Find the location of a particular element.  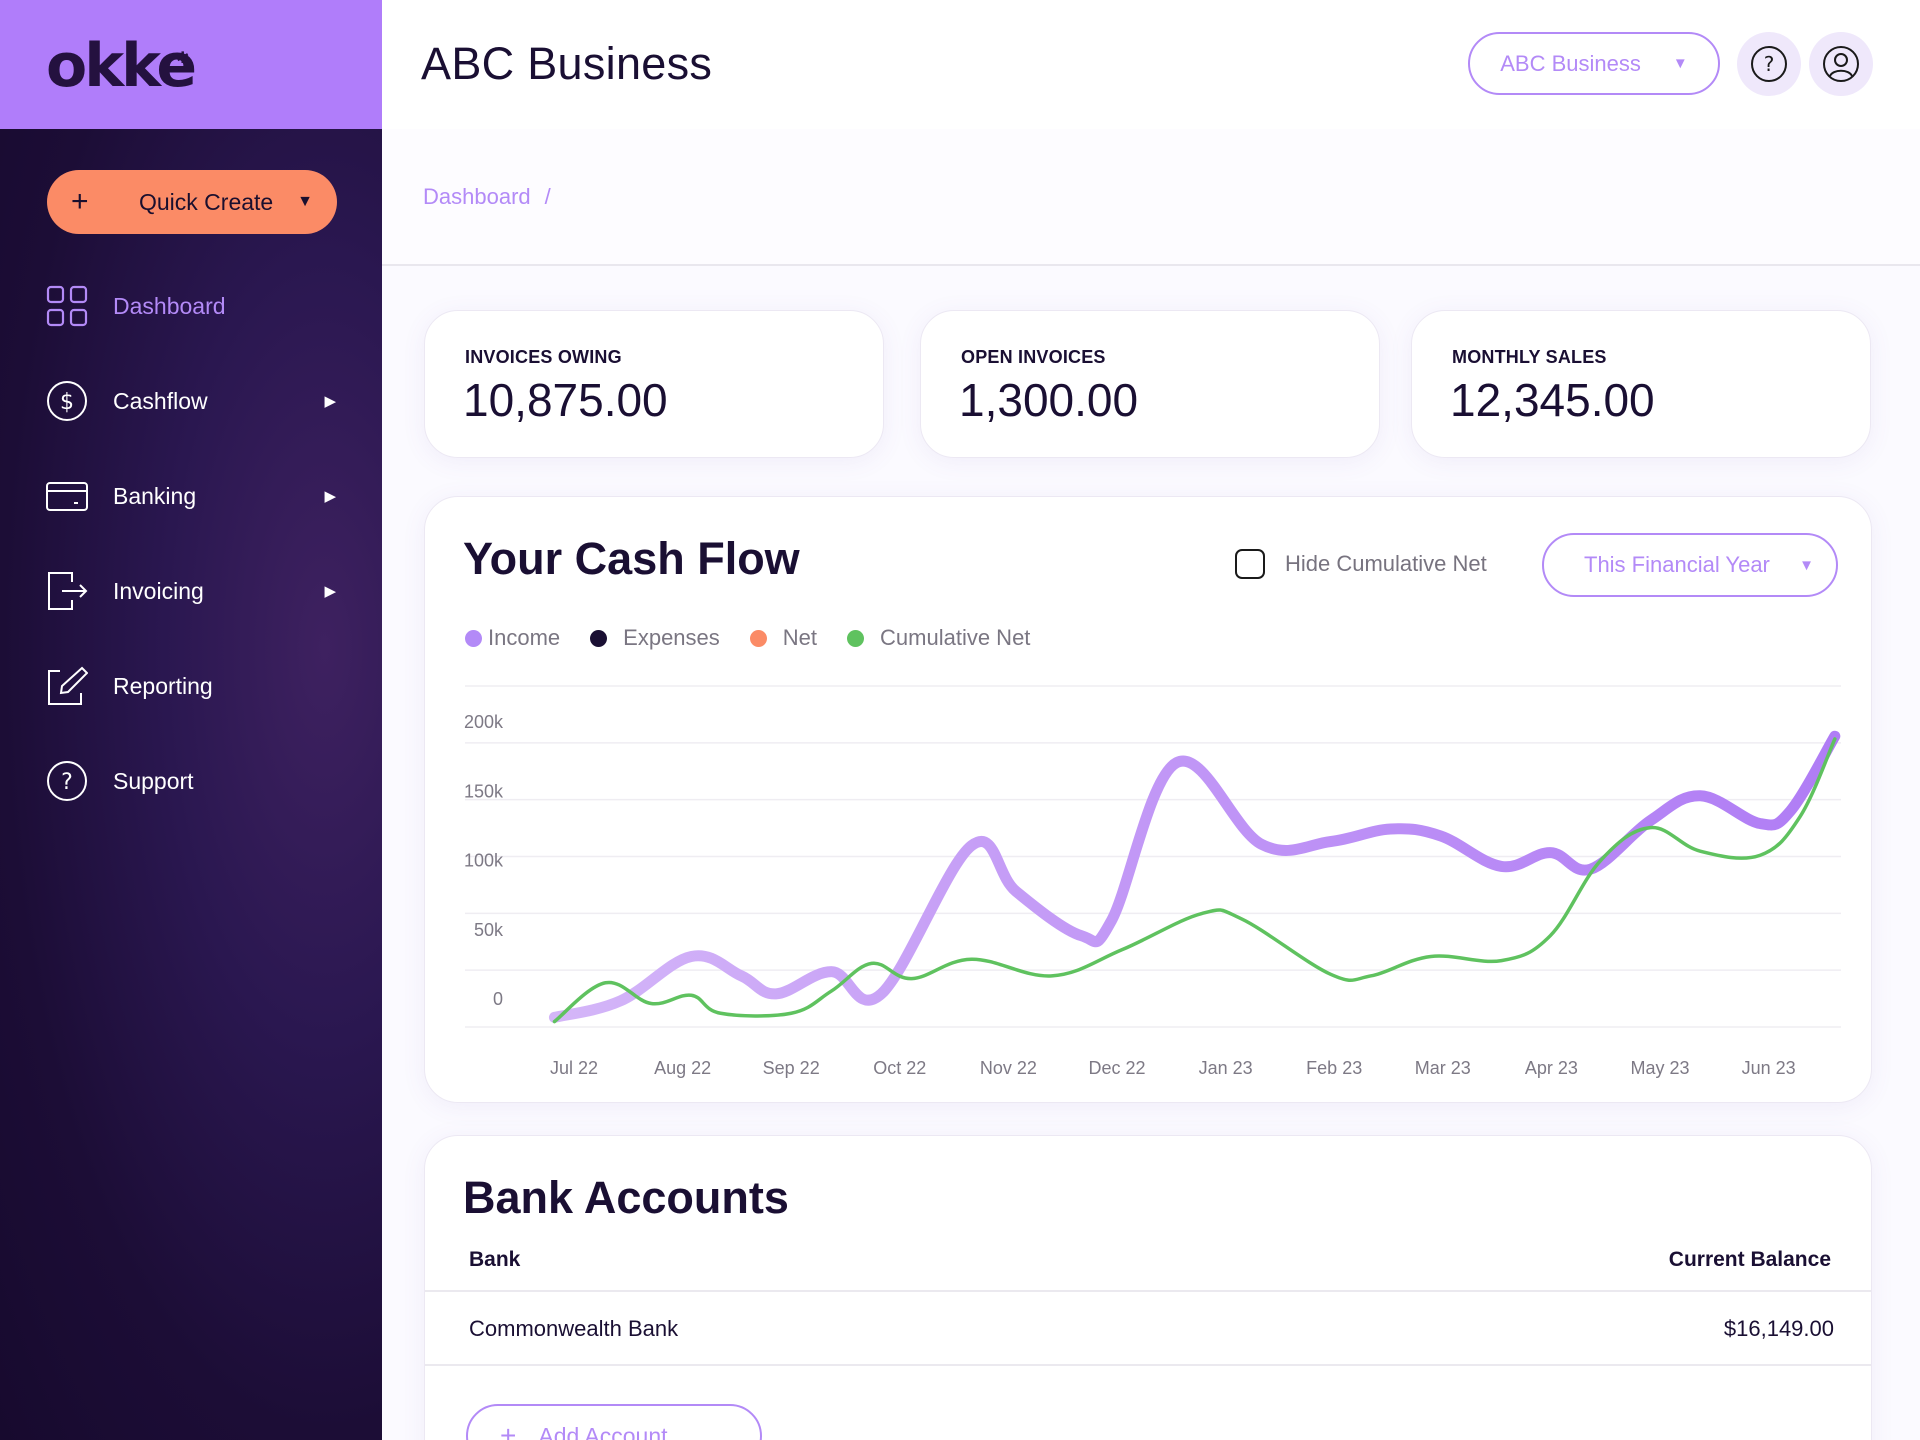

stat-value: 12,345.00 is located at coordinates (1552, 400).